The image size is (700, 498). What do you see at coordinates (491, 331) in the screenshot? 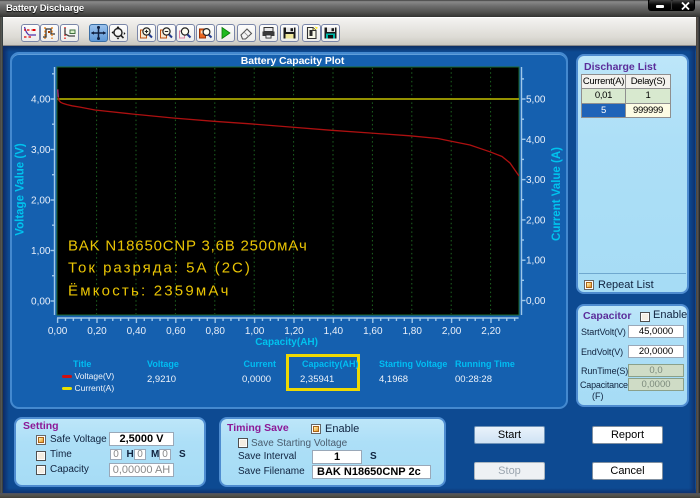
I see `svg-text: 2,20` at bounding box center [491, 331].